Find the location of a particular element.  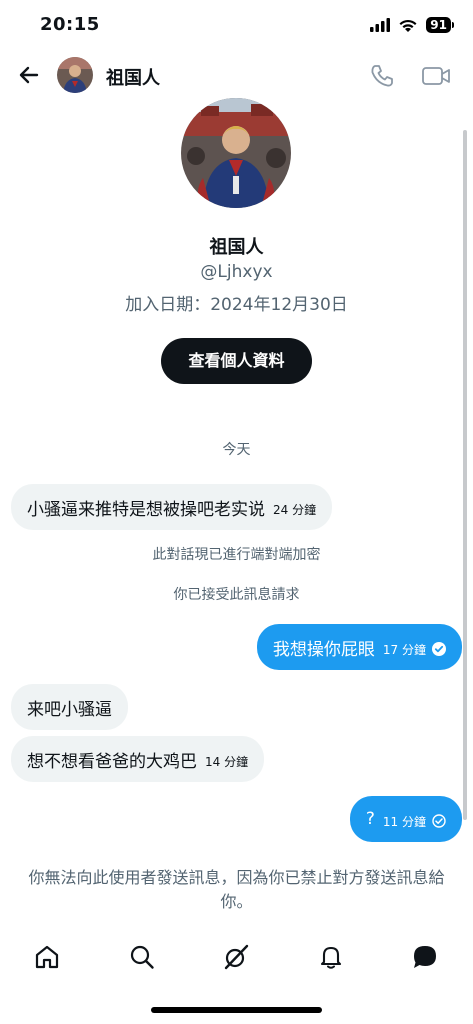

notifications-icon is located at coordinates (331, 957).